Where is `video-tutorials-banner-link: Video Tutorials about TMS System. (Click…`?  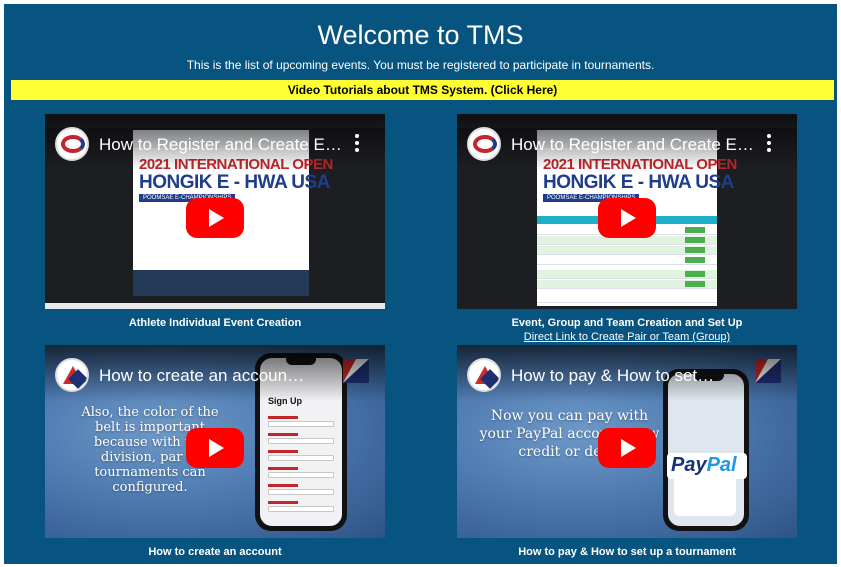
video-tutorials-banner-link: Video Tutorials about TMS System. (Click… is located at coordinates (422, 90).